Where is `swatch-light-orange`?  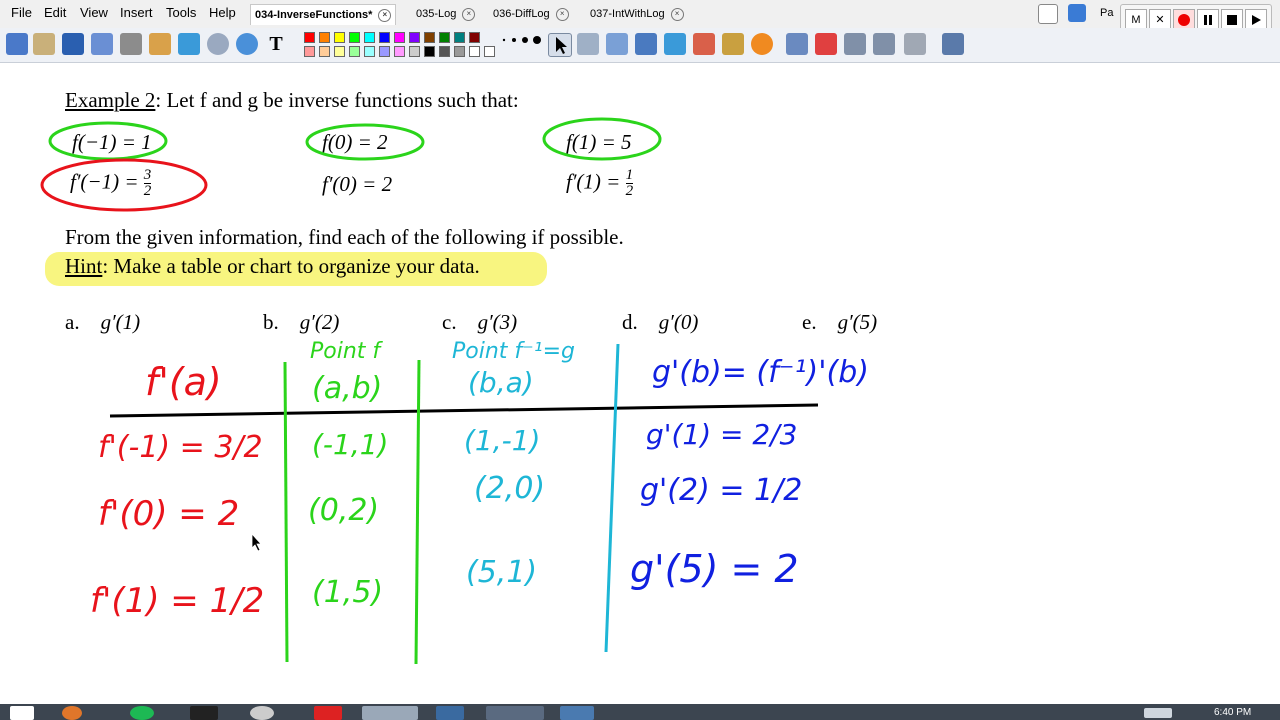
swatch-light-orange is located at coordinates (324, 51).